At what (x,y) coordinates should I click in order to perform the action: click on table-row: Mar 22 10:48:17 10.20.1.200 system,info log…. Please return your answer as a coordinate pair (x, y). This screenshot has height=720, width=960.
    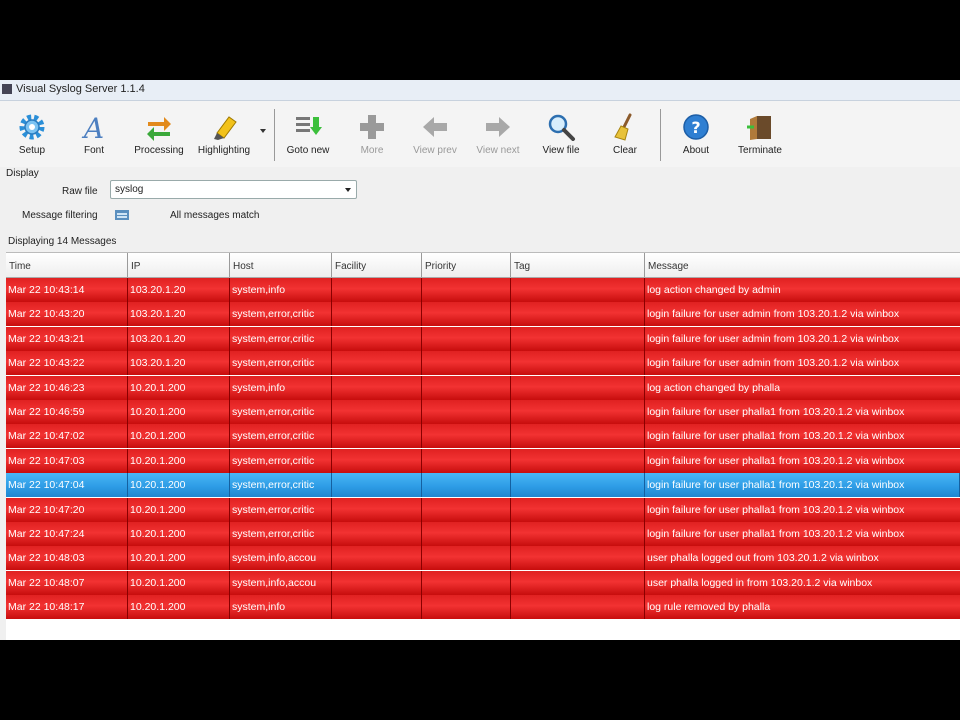
    Looking at the image, I should click on (483, 607).